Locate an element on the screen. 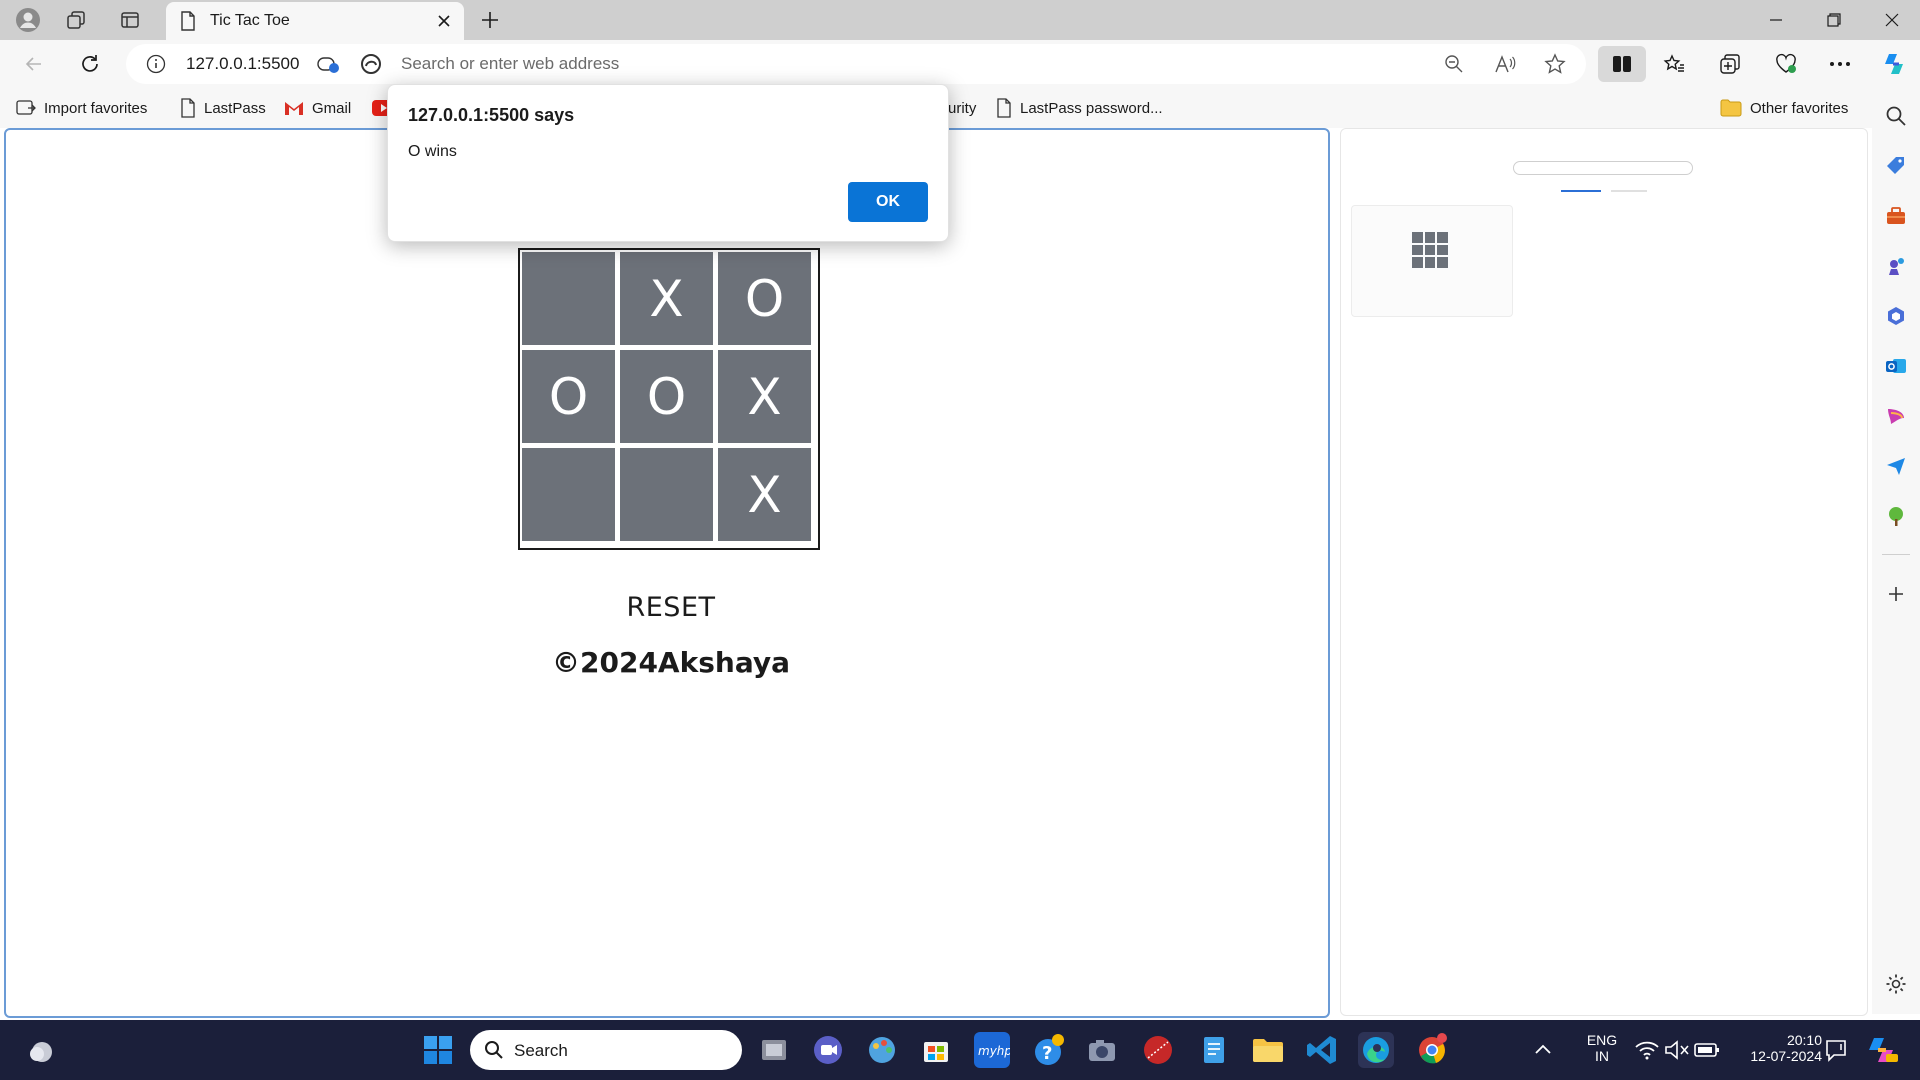  help-icon: ? is located at coordinates (1048, 1050).